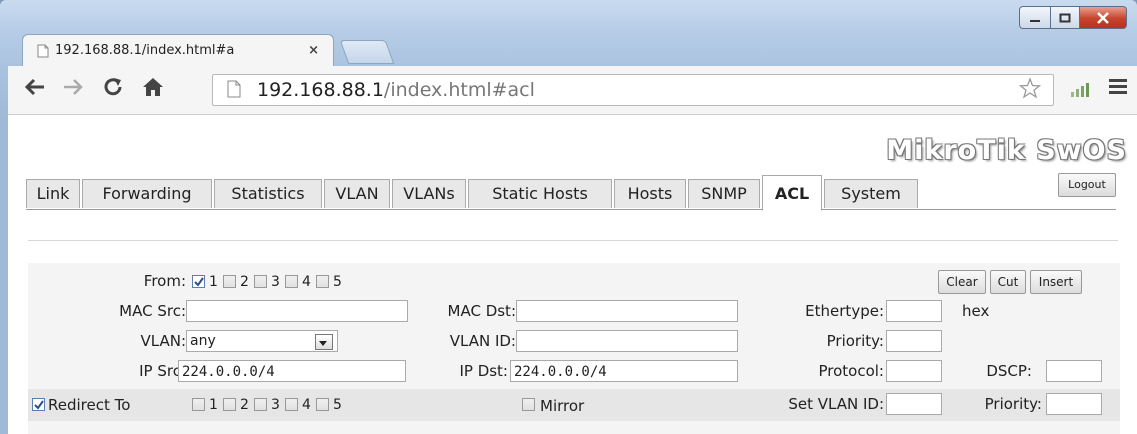  Describe the element at coordinates (481, 311) in the screenshot. I see `mac-dst-label: MAC Dst:` at that location.